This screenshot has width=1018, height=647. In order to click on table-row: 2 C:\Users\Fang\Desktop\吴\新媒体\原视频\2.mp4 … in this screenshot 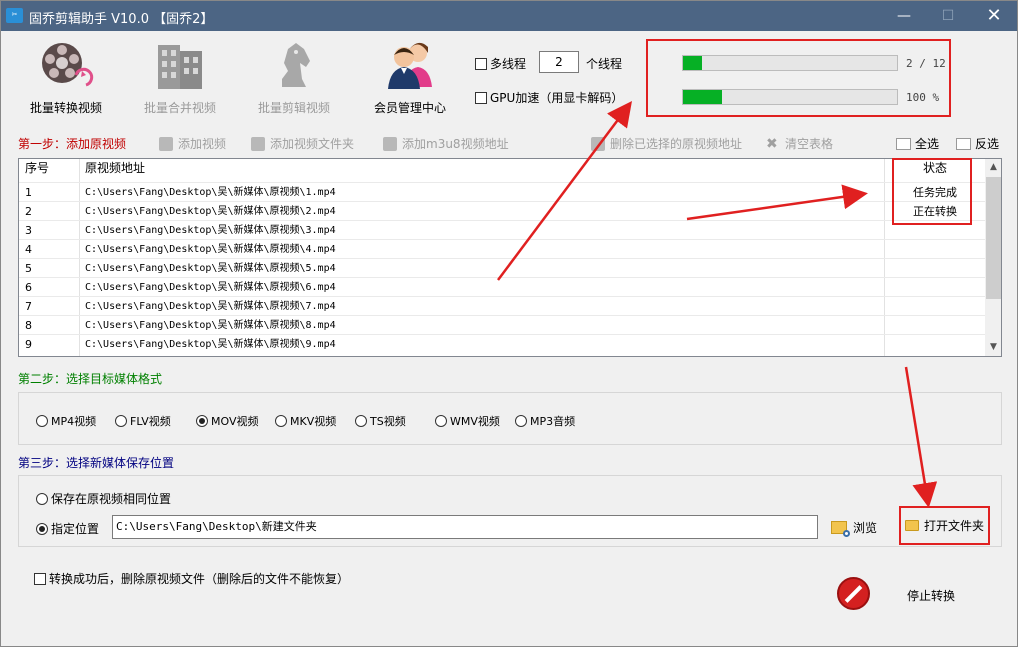, I will do `click(502, 210)`.